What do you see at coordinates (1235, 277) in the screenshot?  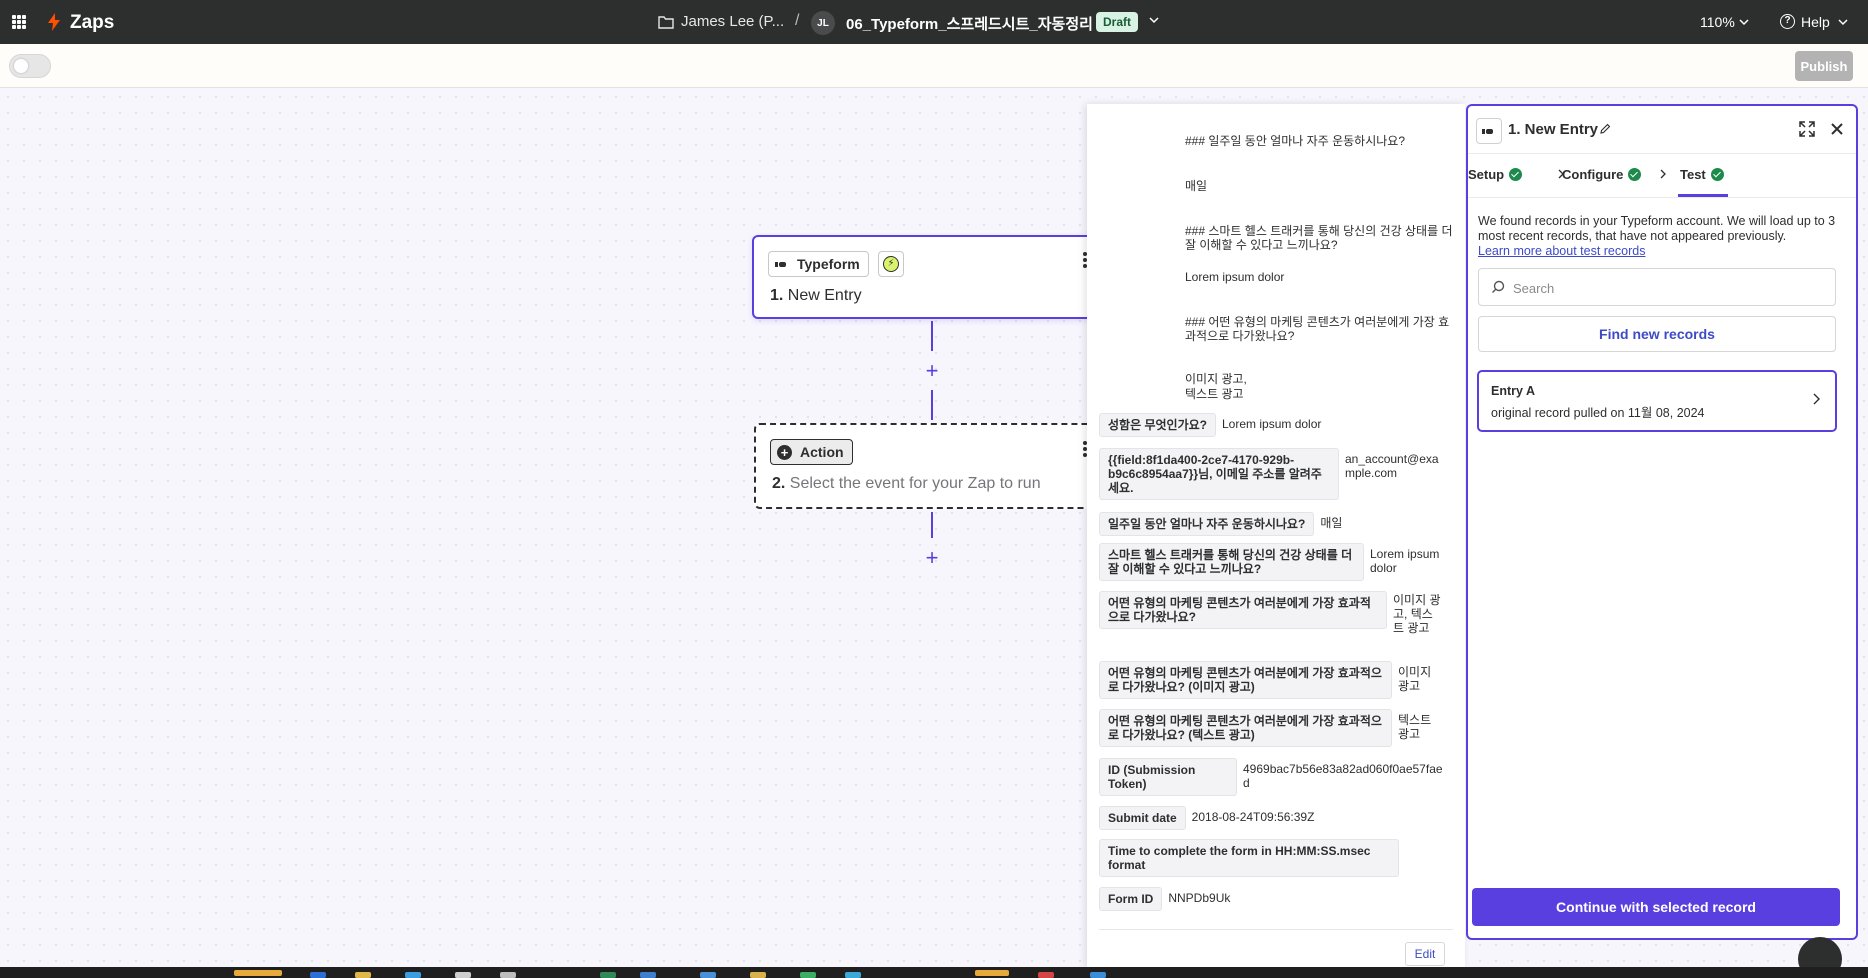 I see `raw-text: Lorem ipsum dolor` at bounding box center [1235, 277].